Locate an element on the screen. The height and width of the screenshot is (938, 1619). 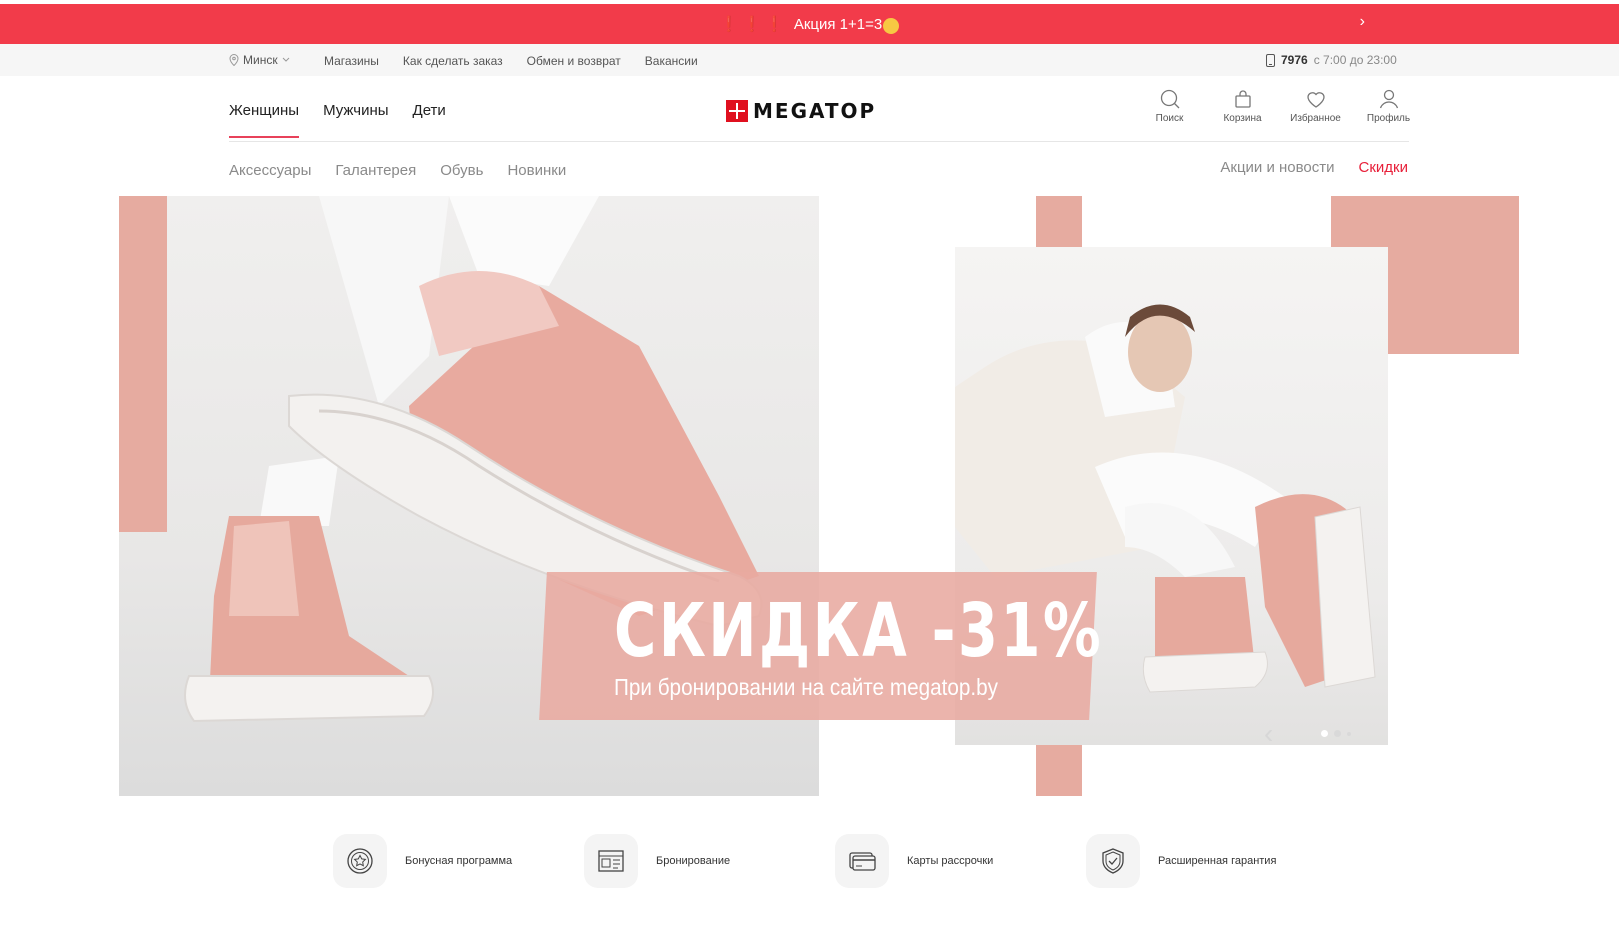
feature-extended-warranty: Расширенная гарантия is located at coordinates (1211, 861).